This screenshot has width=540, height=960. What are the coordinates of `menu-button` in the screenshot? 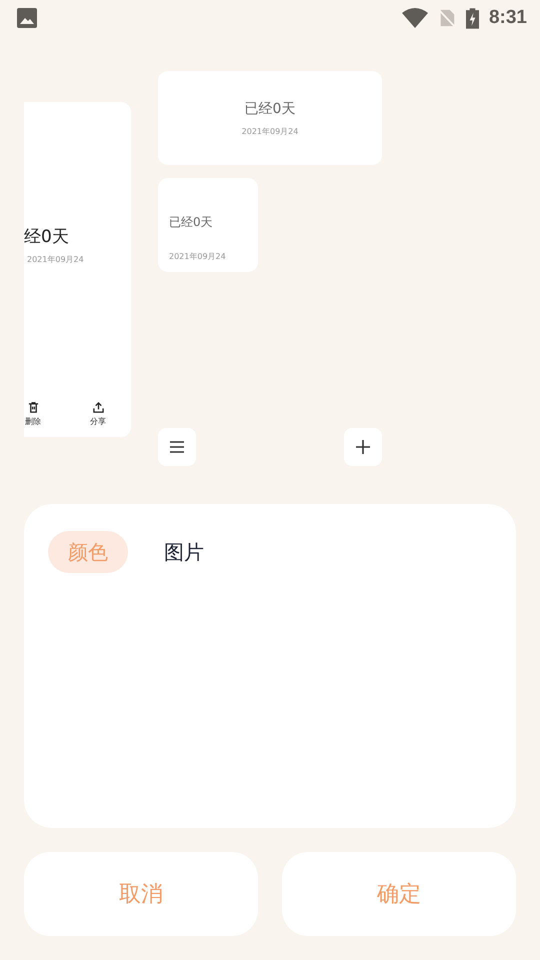 It's located at (177, 447).